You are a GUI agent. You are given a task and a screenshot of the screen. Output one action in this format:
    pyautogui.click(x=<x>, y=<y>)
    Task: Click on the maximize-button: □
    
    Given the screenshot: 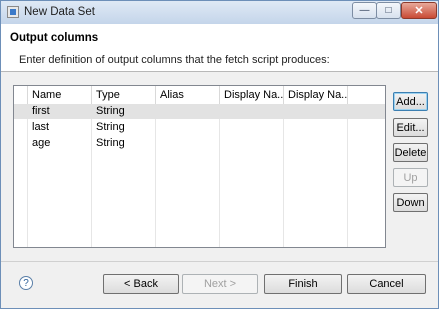 What is the action you would take?
    pyautogui.click(x=388, y=10)
    